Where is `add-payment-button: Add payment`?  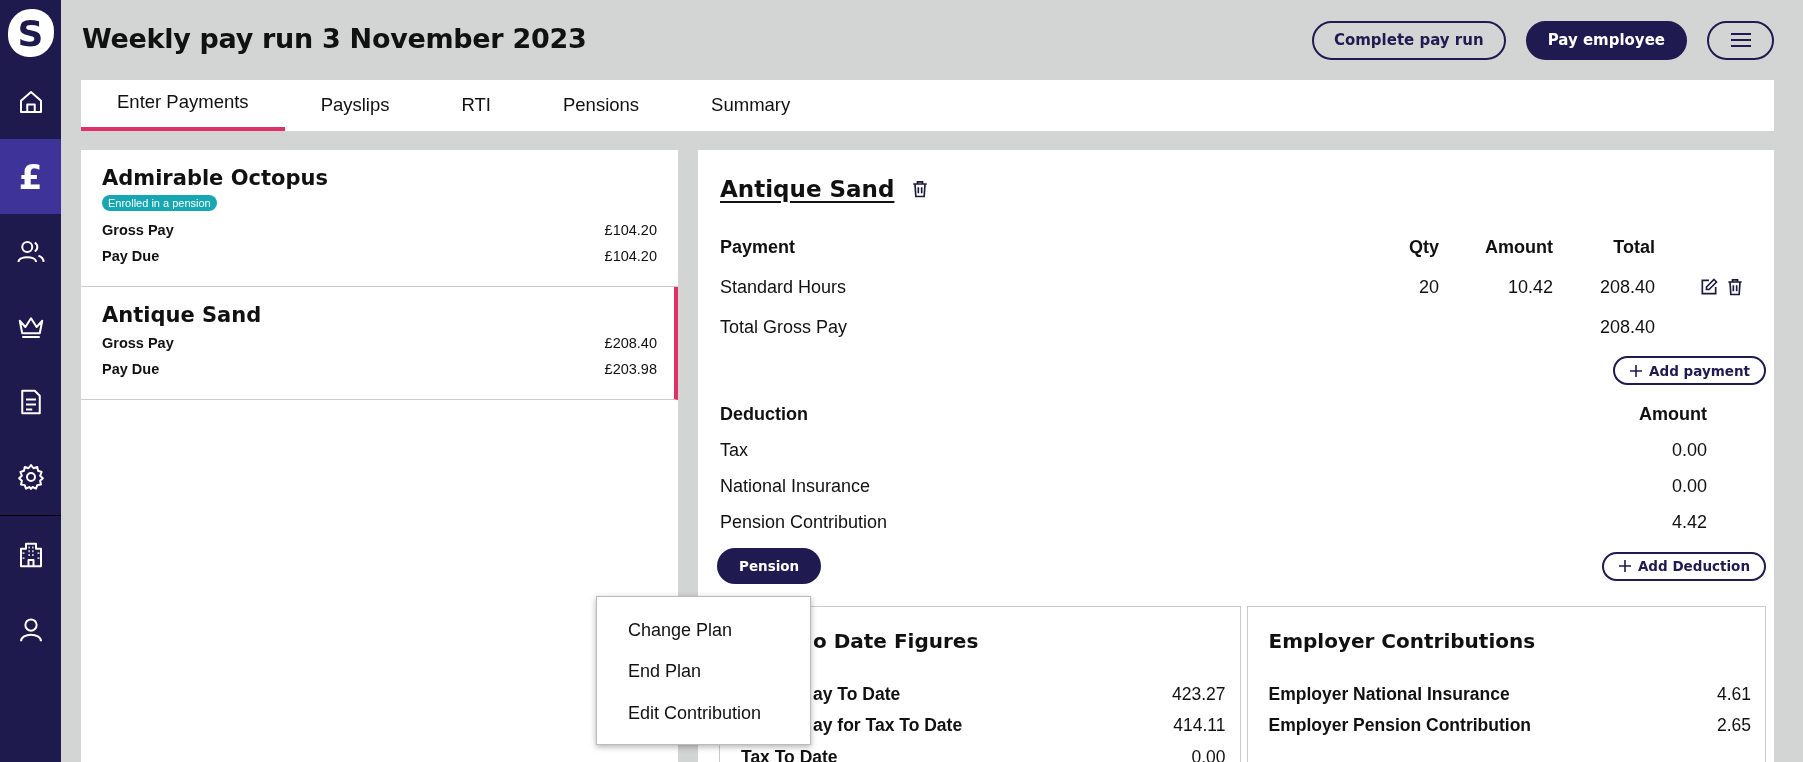
add-payment-button: Add payment is located at coordinates (1689, 370).